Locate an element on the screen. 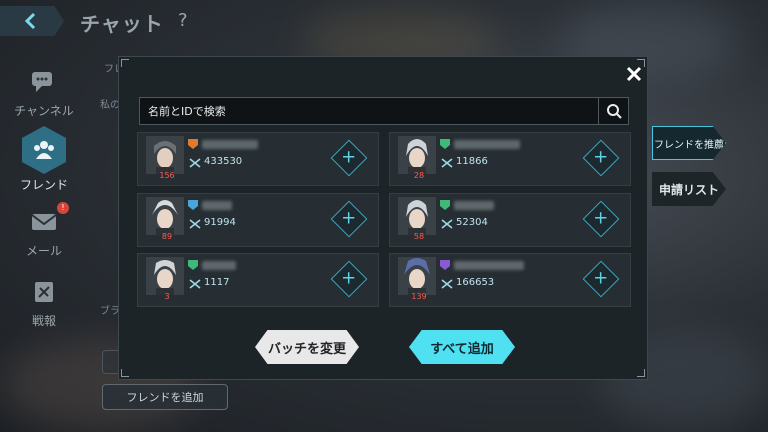  search-icon is located at coordinates (614, 111).